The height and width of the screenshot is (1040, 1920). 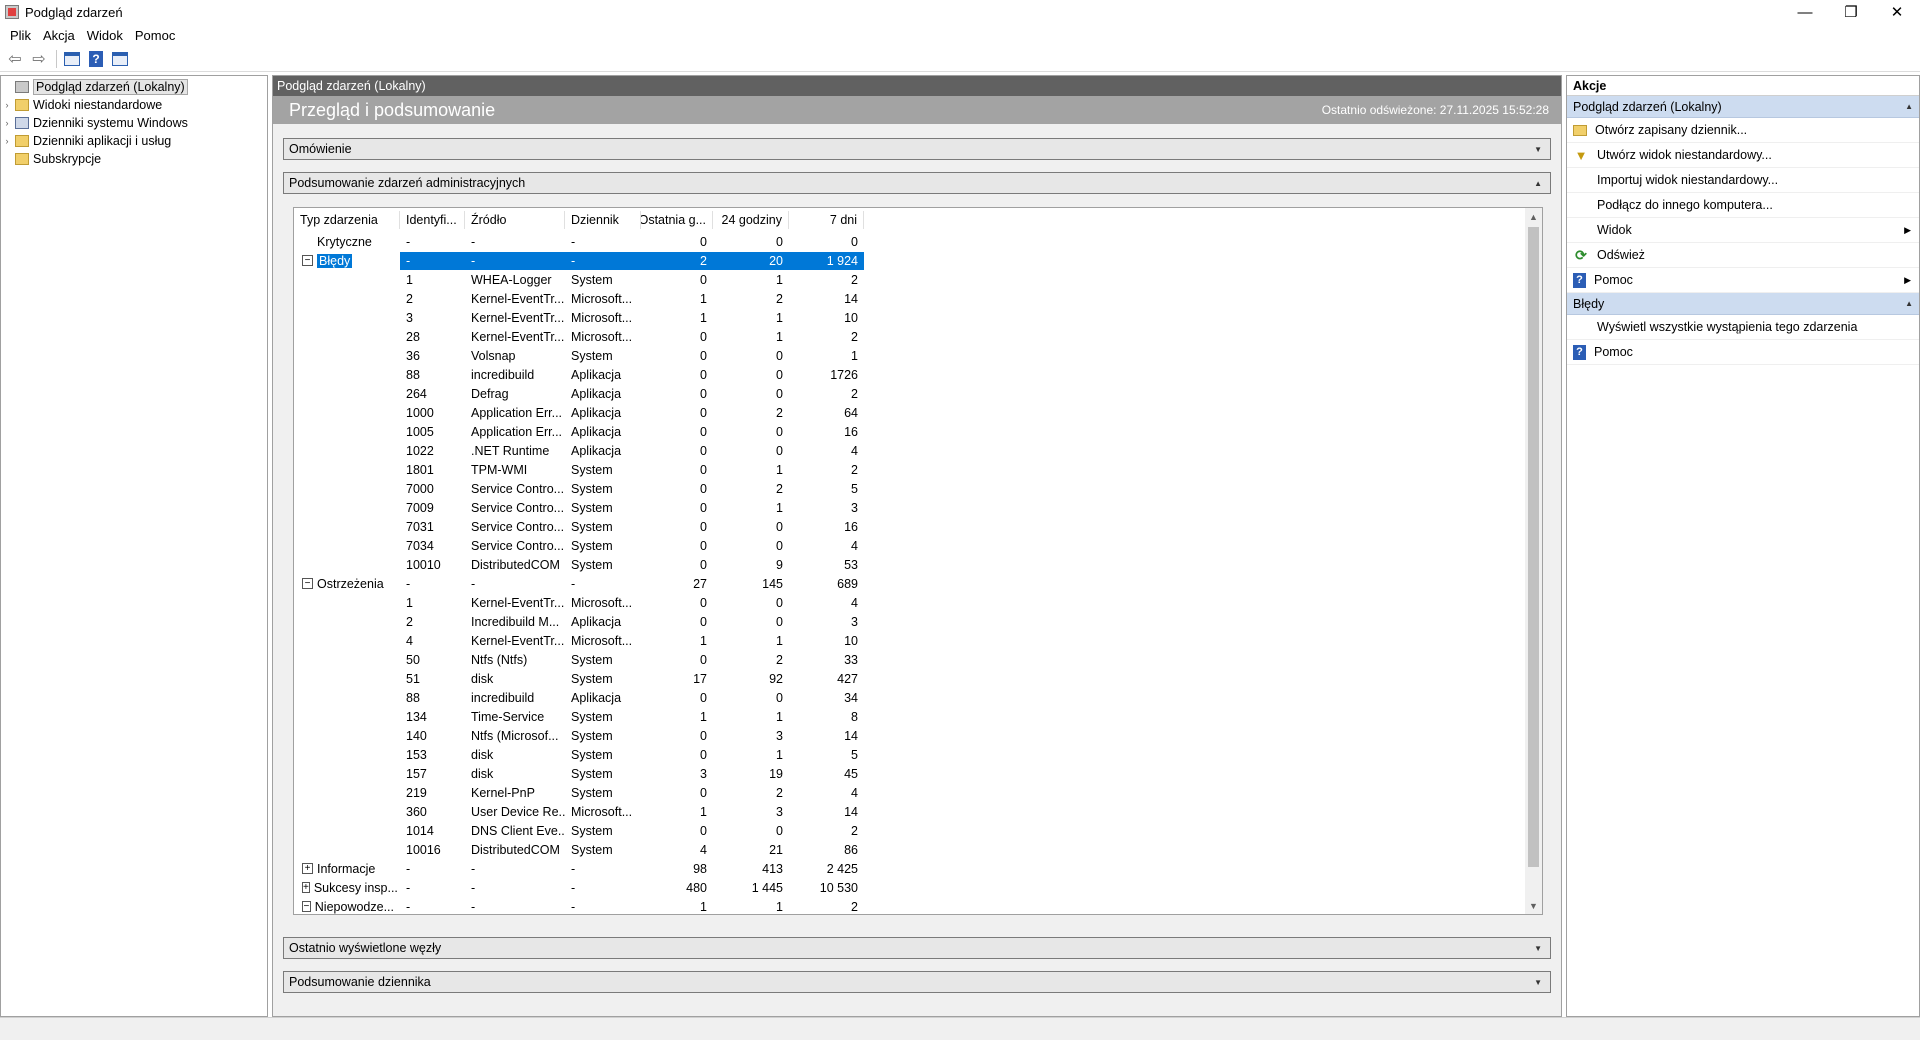 What do you see at coordinates (579, 526) in the screenshot?
I see `table-row: 7031 Service Contro... System 0 0 16` at bounding box center [579, 526].